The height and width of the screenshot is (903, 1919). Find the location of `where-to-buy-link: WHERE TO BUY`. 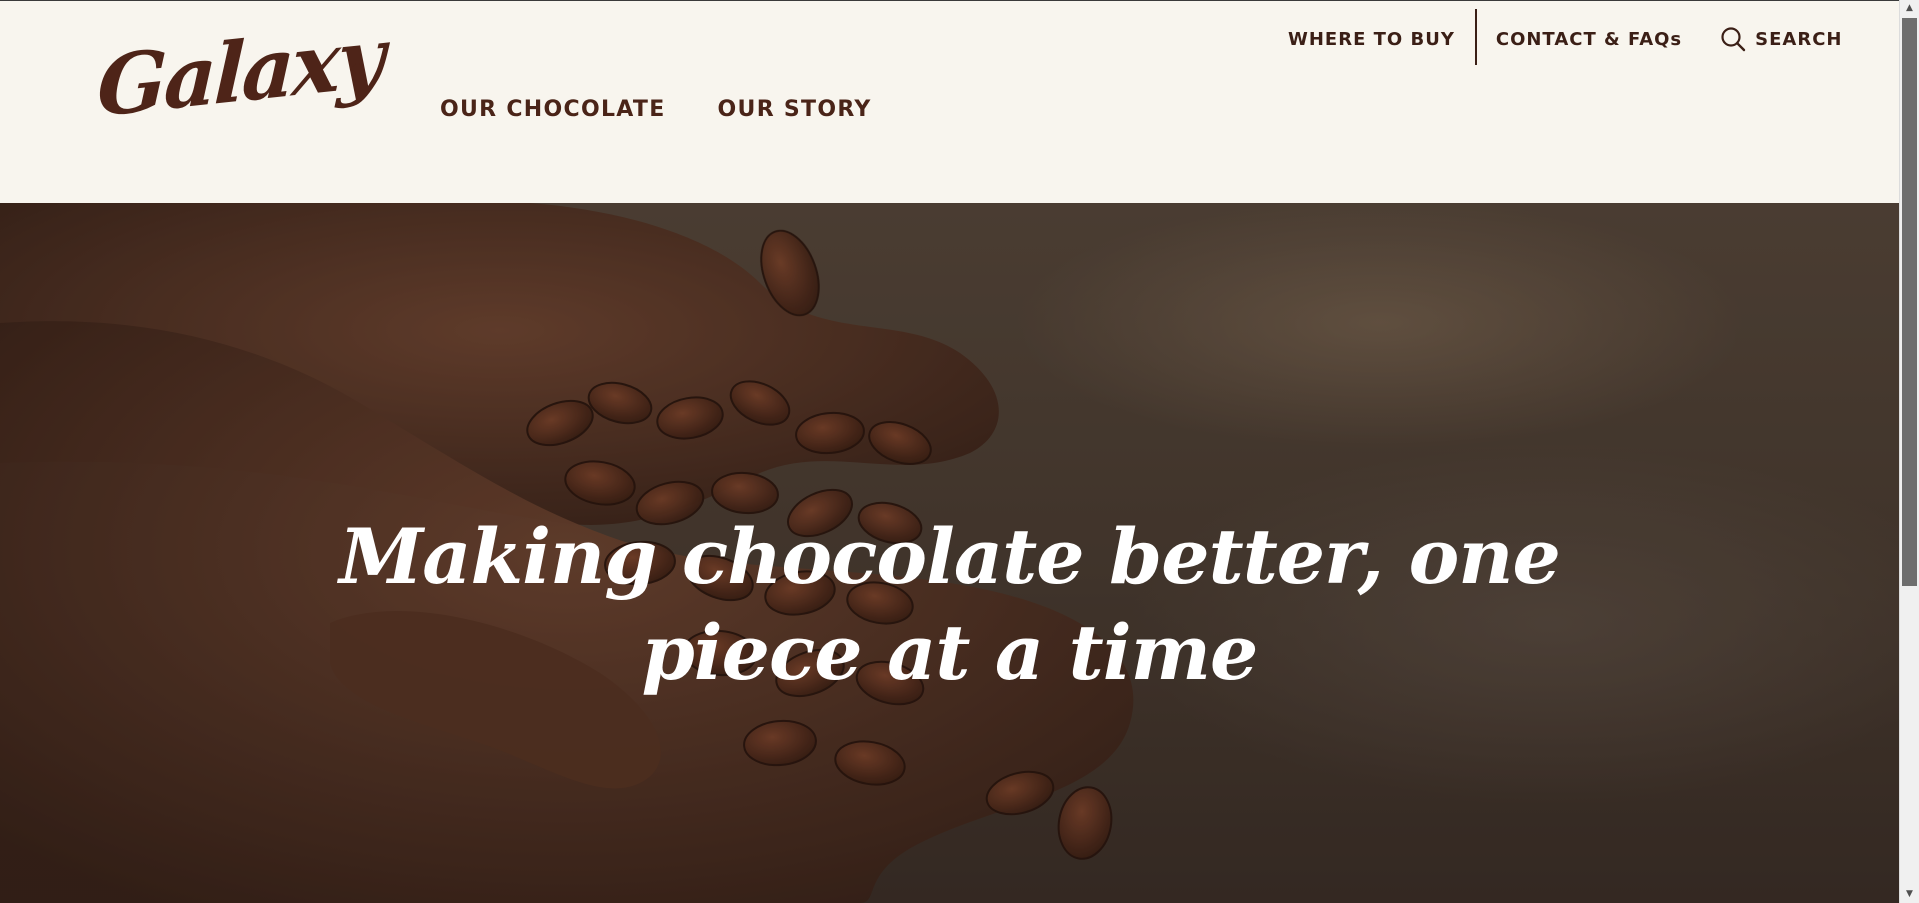

where-to-buy-link: WHERE TO BUY is located at coordinates (1371, 39).